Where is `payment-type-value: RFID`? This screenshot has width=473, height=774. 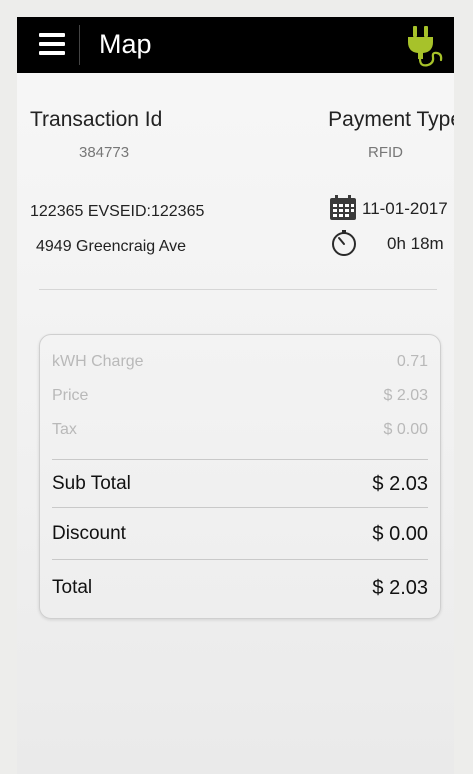
payment-type-value: RFID is located at coordinates (385, 152).